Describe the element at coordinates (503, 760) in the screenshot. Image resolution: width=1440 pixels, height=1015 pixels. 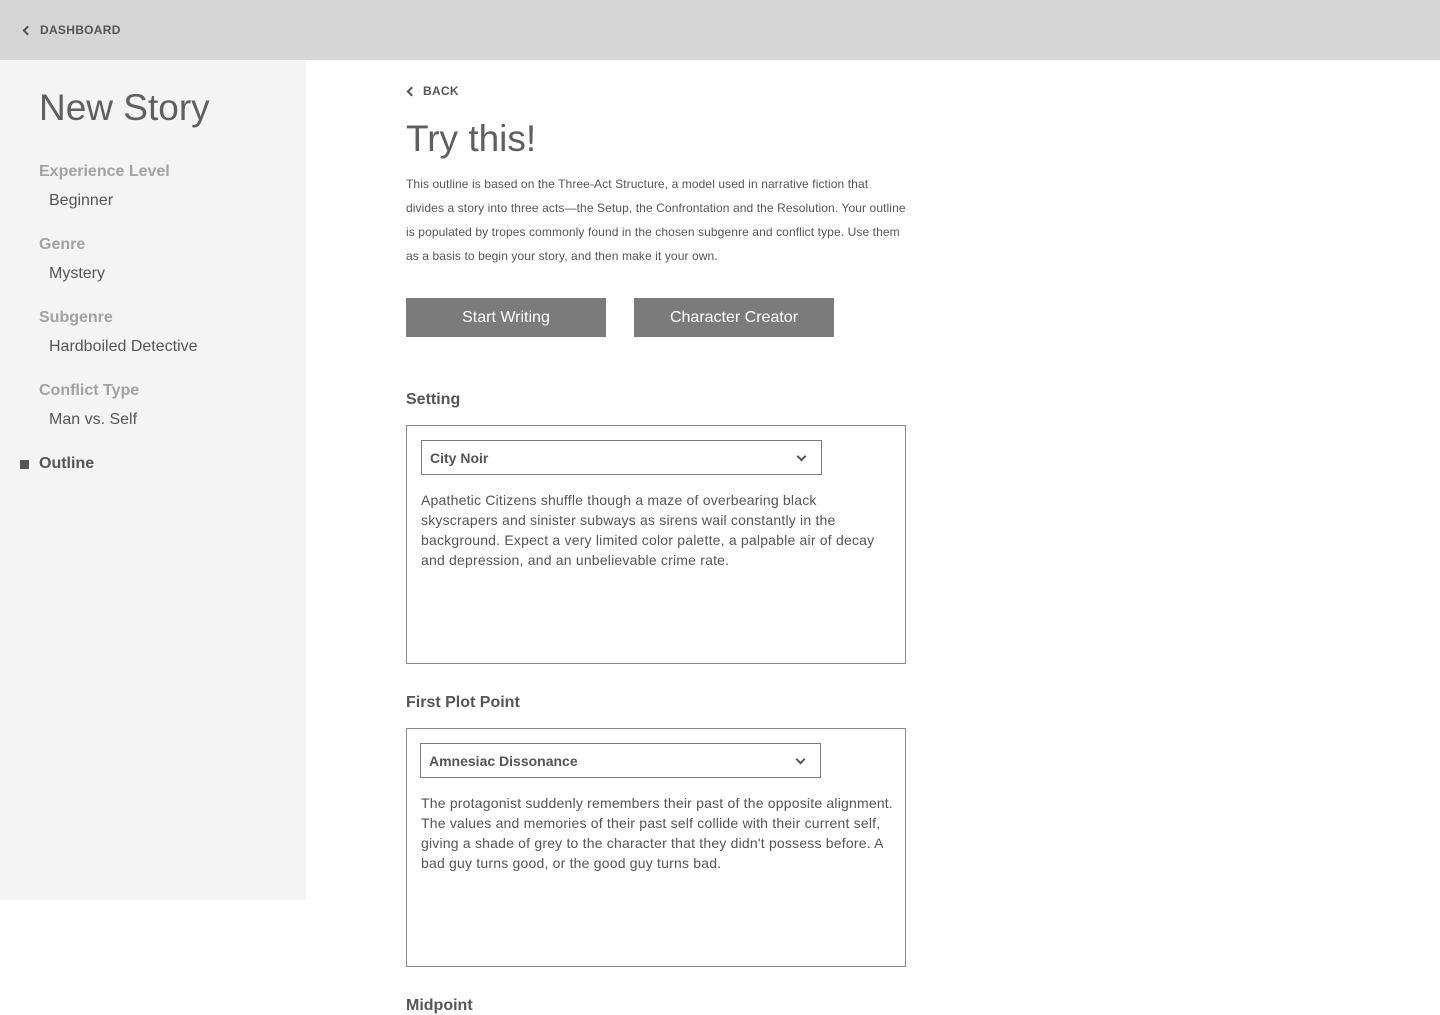
I see `first-plot-point-select-value: Amnesiac Dissonance` at that location.